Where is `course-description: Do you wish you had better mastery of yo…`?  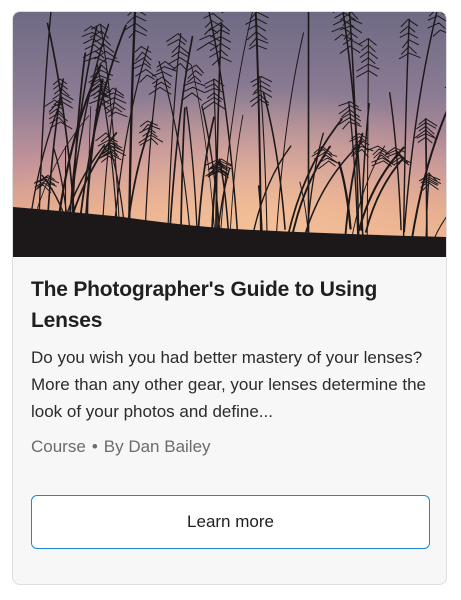
course-description: Do you wish you had better mastery of yo… is located at coordinates (229, 384).